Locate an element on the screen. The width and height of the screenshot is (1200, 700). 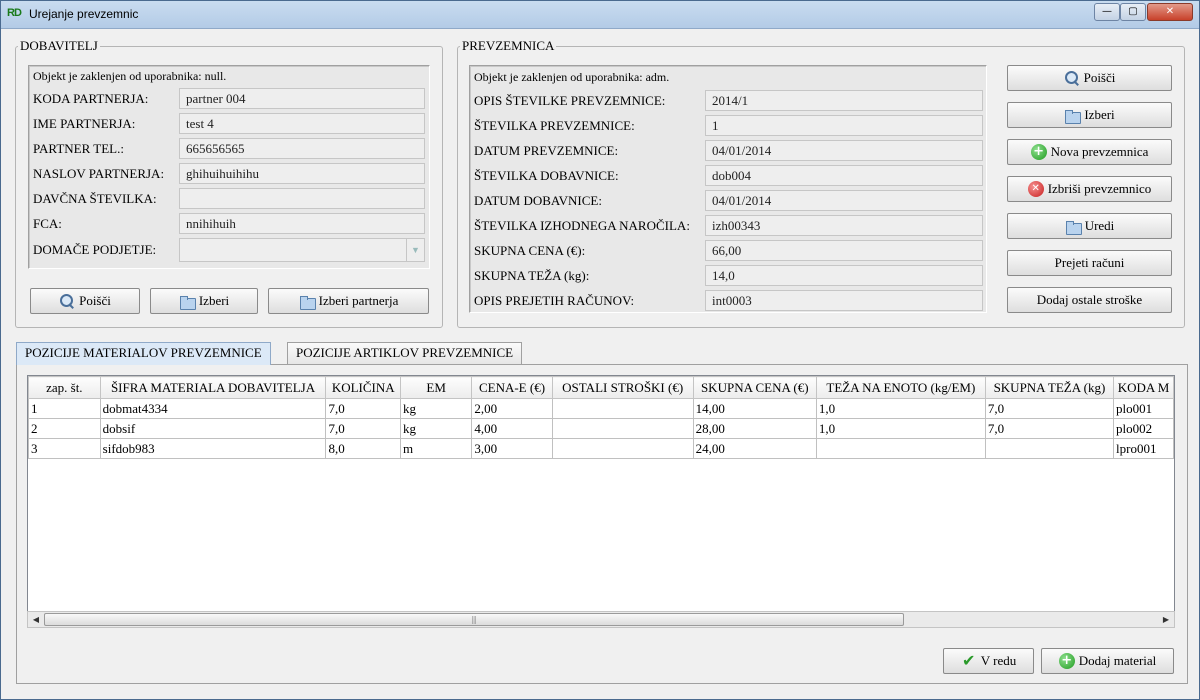
new-receipt-button: + Nova prevzemnica is located at coordinates (1089, 152).